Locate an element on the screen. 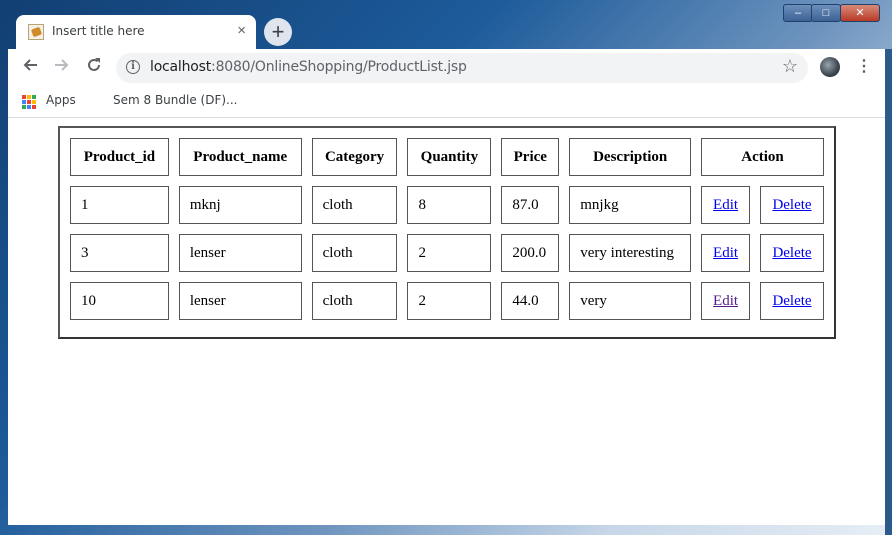 This screenshot has height=535, width=892. back-arrow-icon is located at coordinates (30, 68).